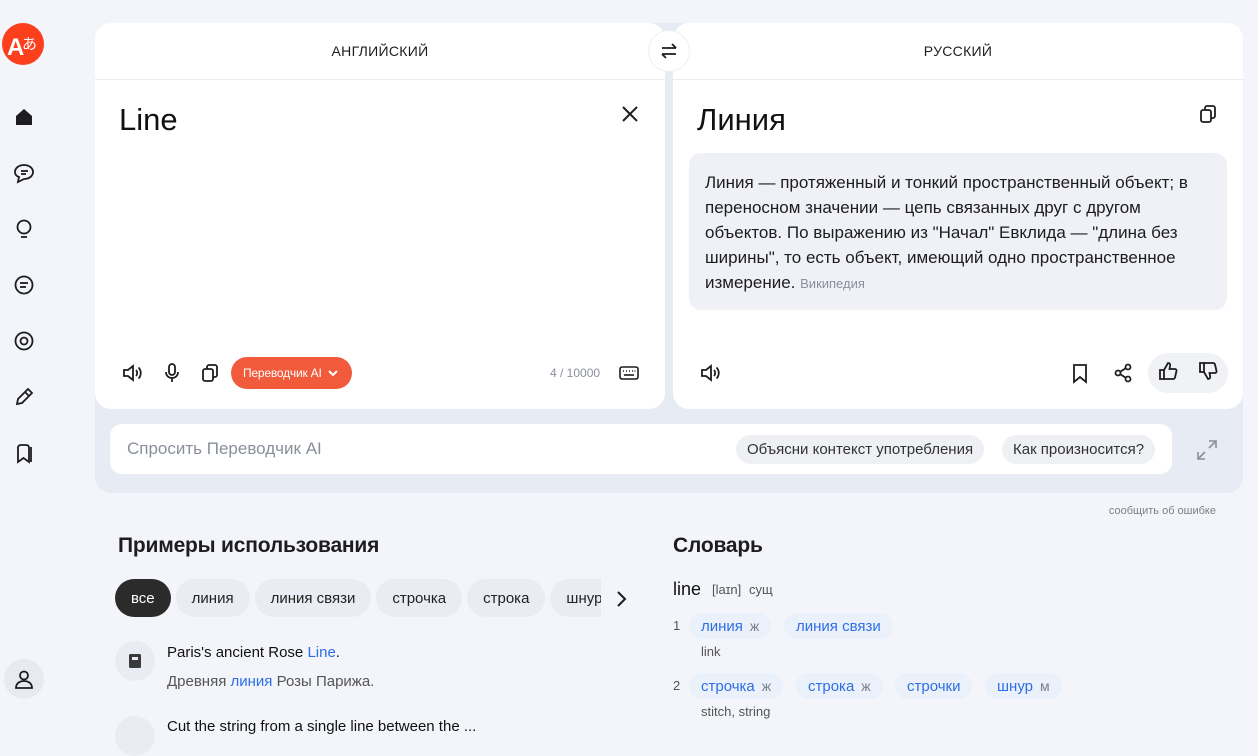  What do you see at coordinates (321, 652) in the screenshot?
I see `example-highlight: Line` at bounding box center [321, 652].